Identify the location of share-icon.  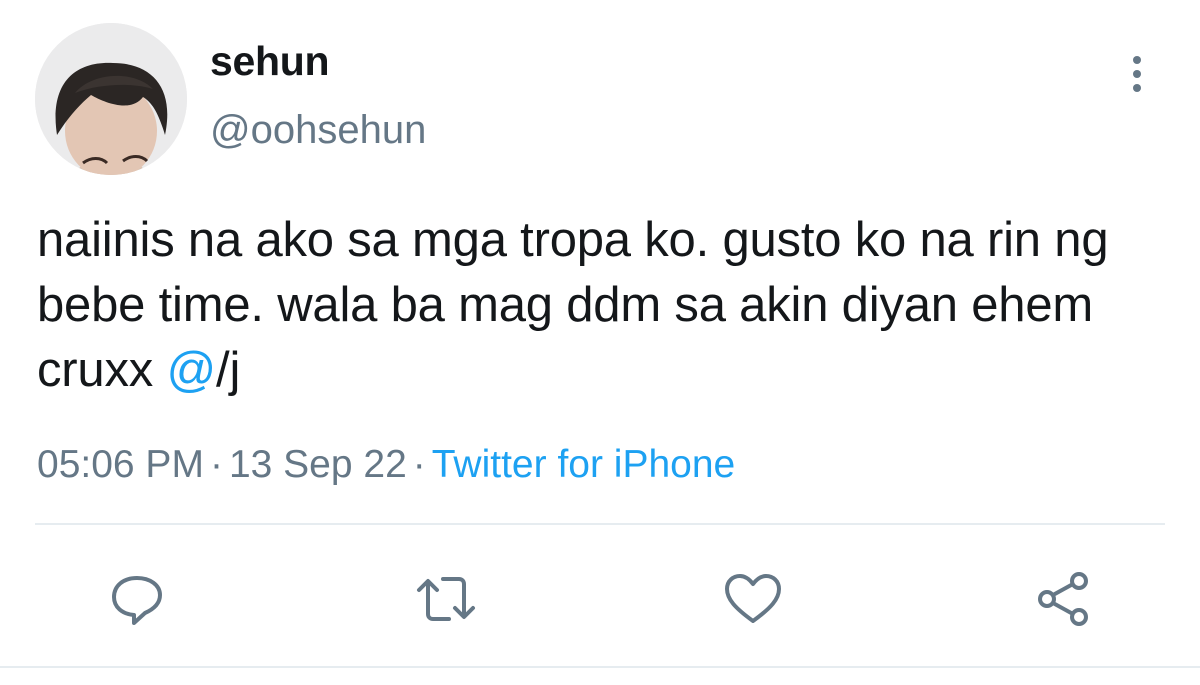
(1063, 599).